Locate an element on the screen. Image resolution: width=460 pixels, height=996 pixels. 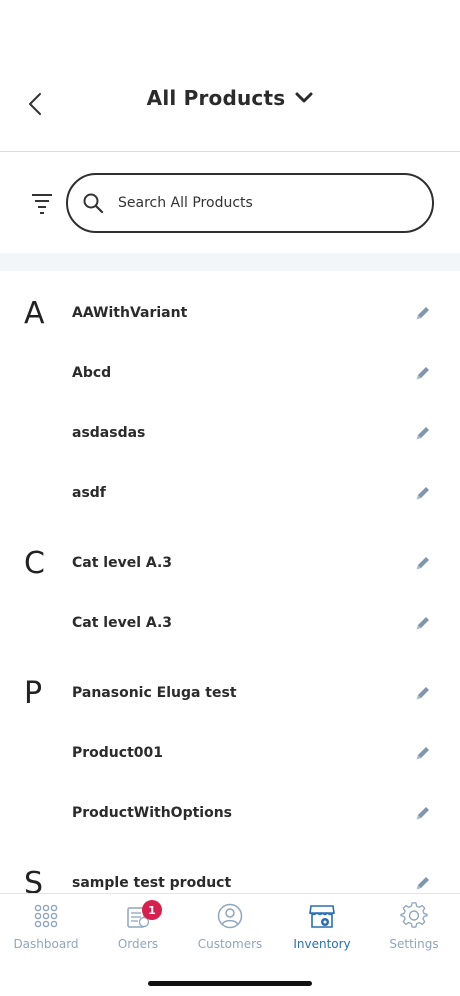
list-item: Cat level A.3 is located at coordinates (230, 623).